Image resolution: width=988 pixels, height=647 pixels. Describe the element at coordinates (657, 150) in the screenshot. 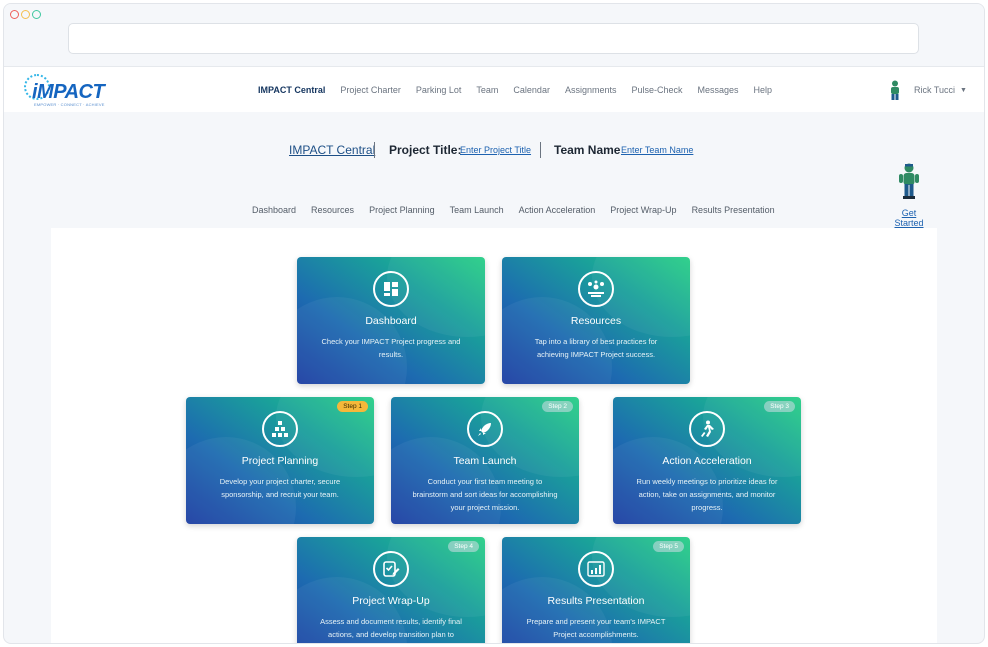

I see `enter-team-name-link: Enter Team Name` at that location.